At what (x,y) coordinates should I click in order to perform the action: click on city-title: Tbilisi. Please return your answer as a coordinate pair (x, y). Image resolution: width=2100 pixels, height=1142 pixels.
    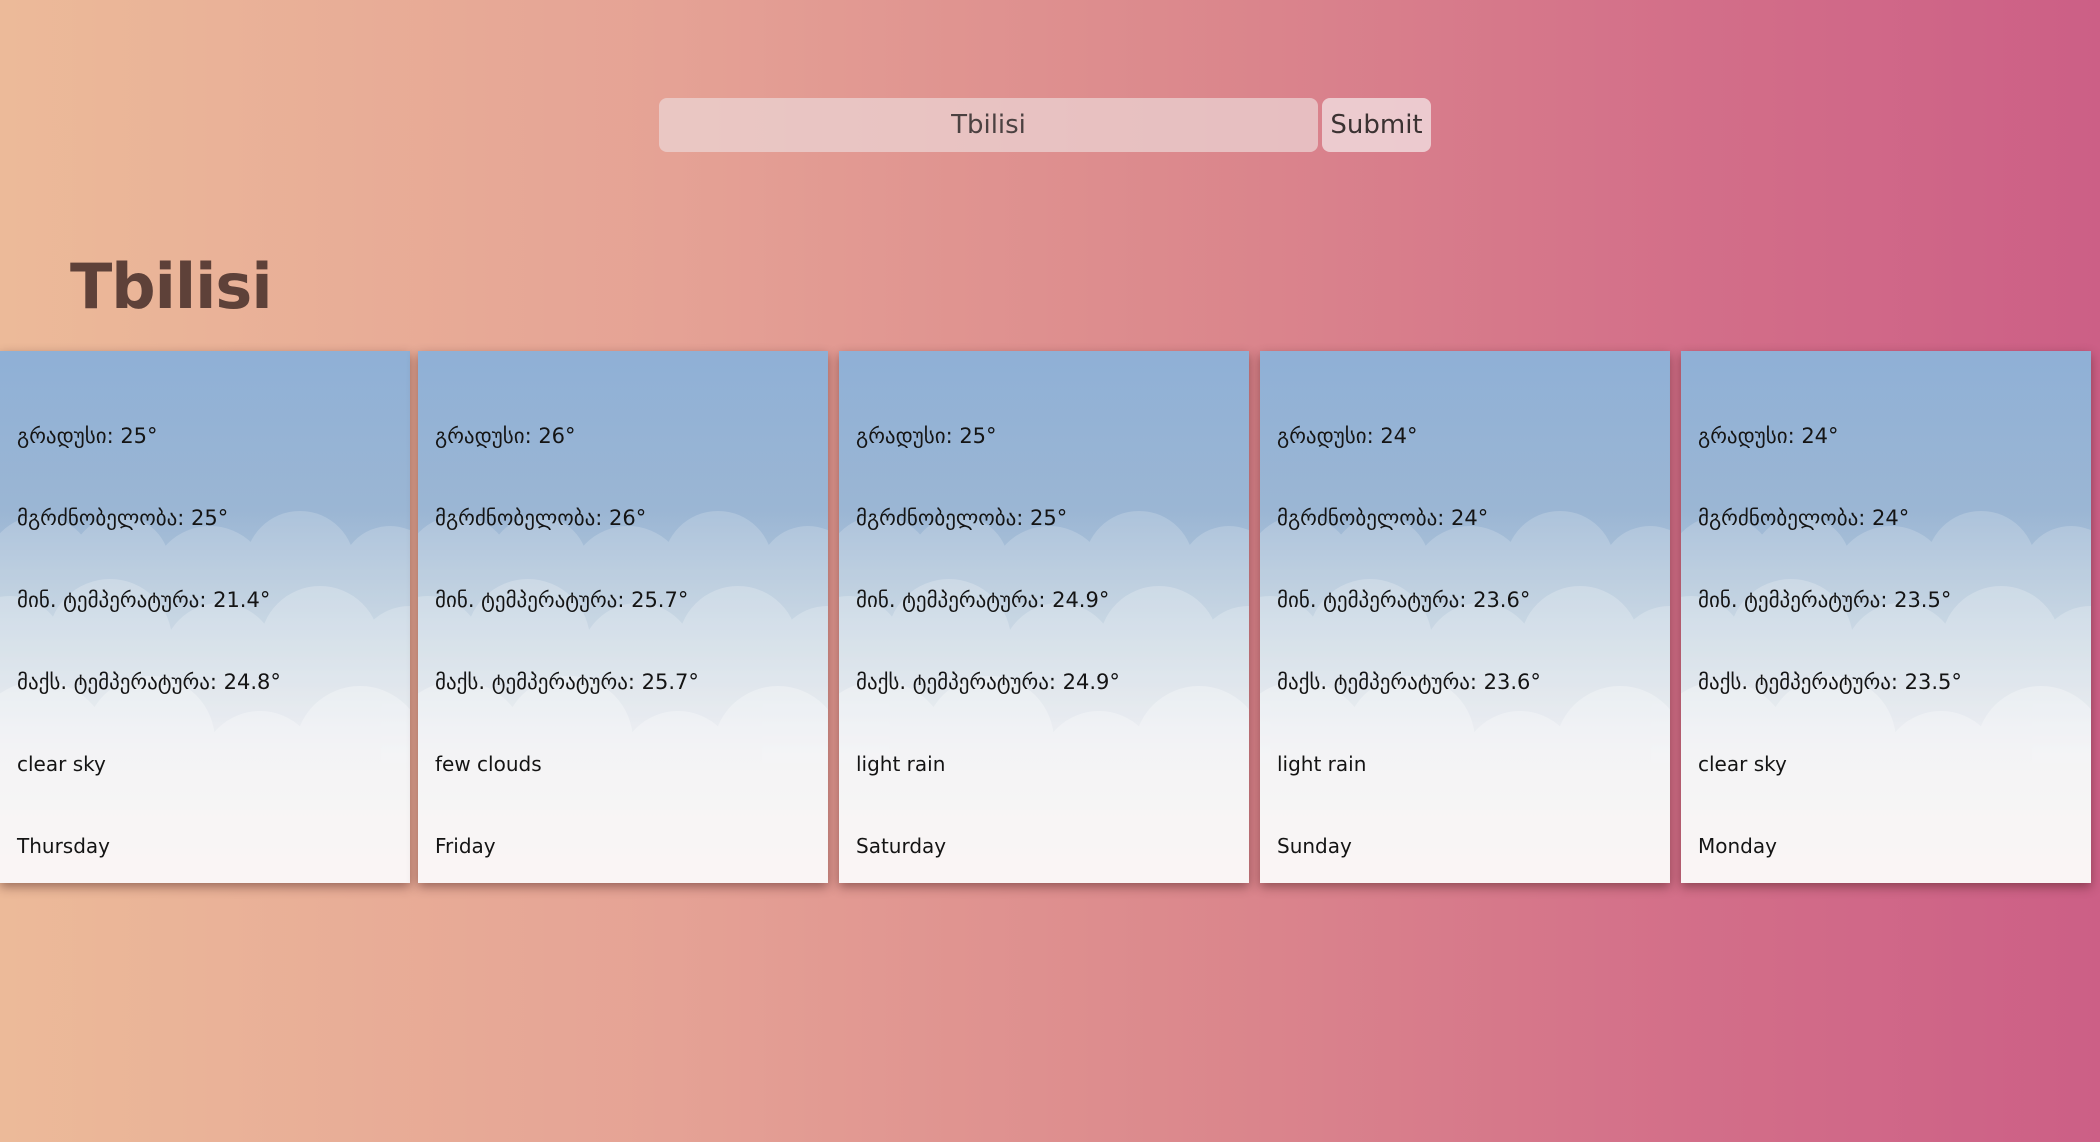
    Looking at the image, I should click on (171, 286).